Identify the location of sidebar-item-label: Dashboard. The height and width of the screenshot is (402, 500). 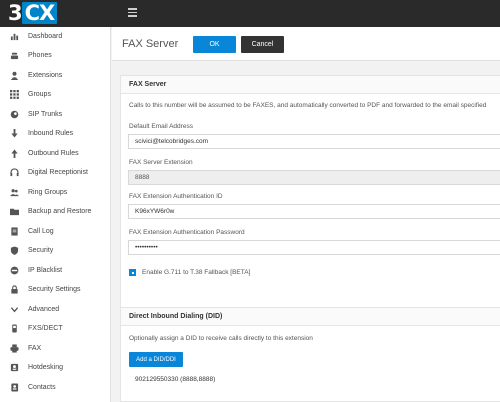
(45, 36).